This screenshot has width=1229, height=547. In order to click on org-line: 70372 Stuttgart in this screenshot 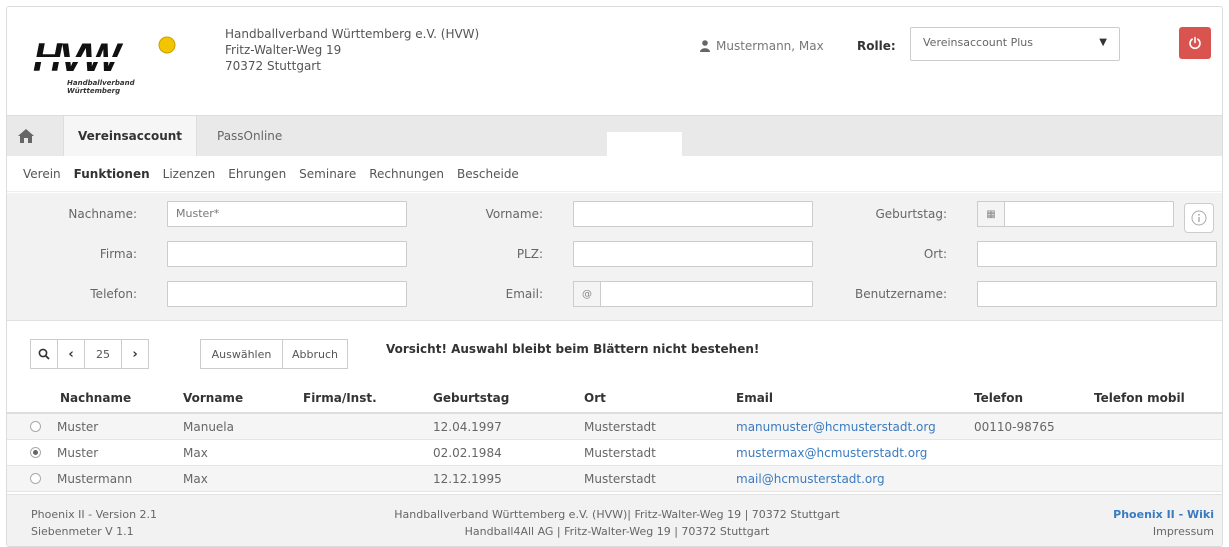, I will do `click(273, 66)`.